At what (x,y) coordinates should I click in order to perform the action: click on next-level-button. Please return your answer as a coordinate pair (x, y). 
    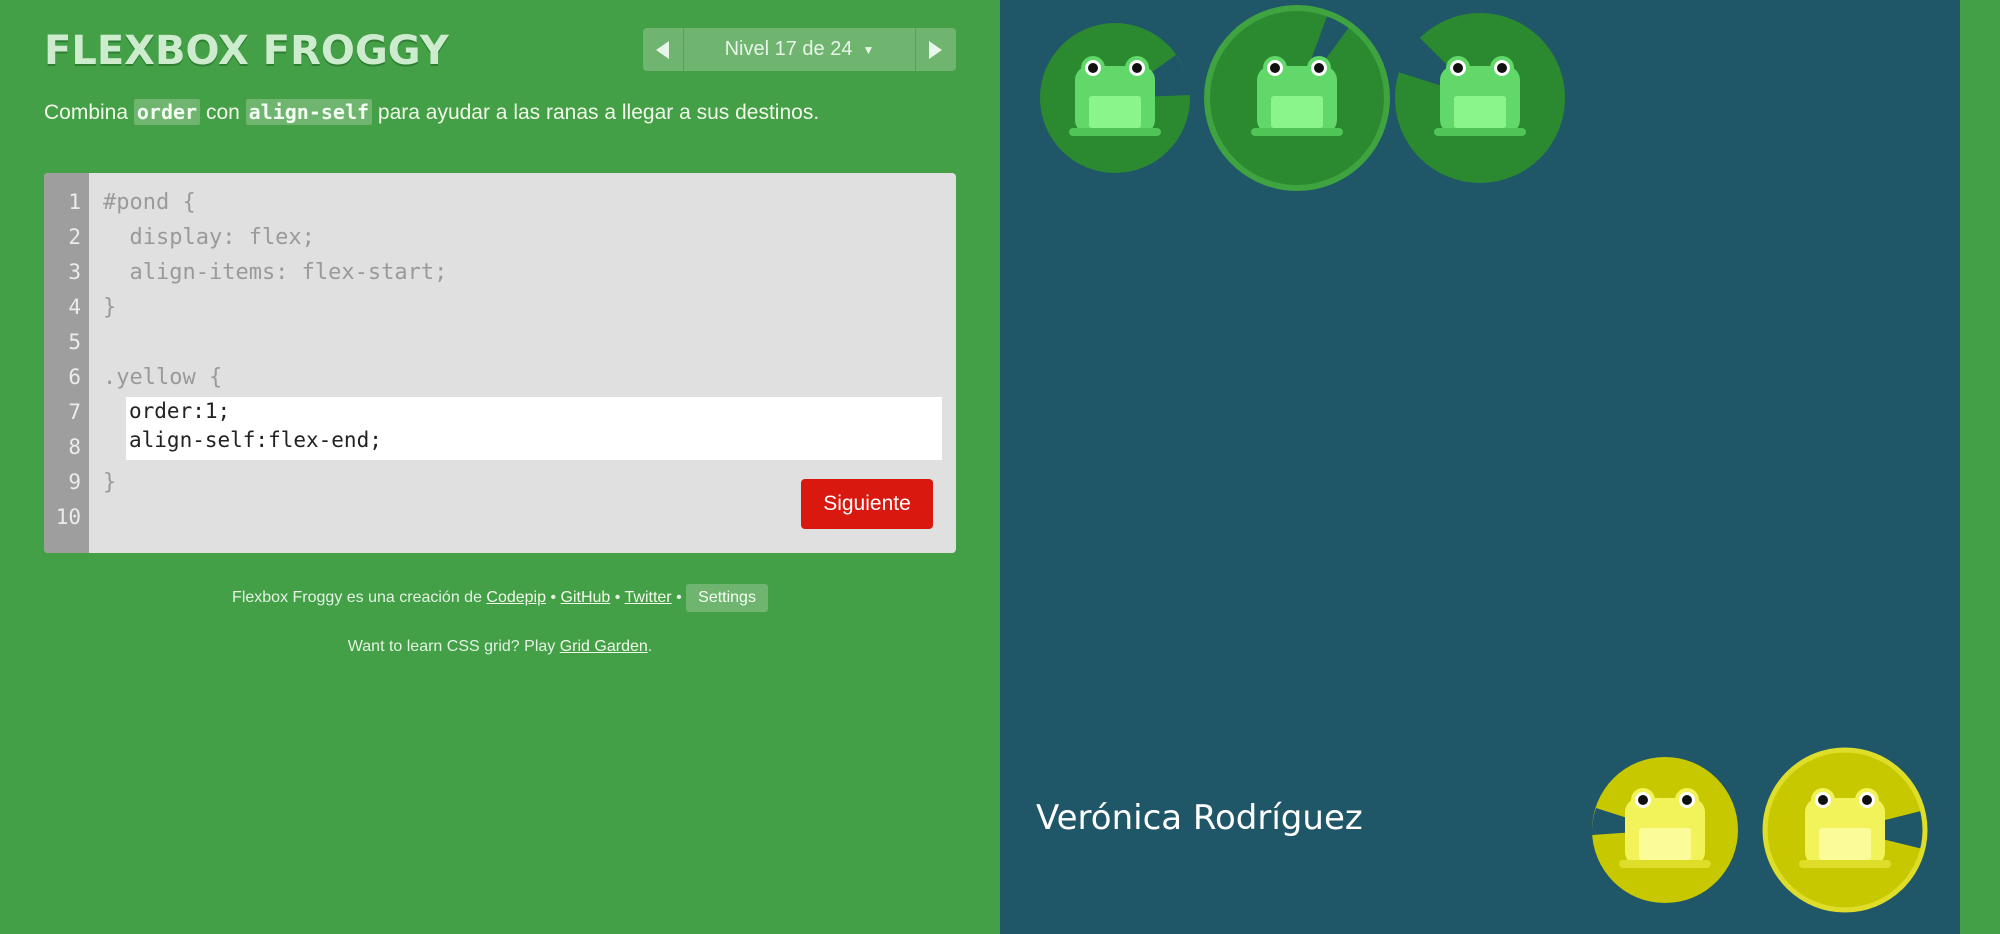
    Looking at the image, I should click on (935, 49).